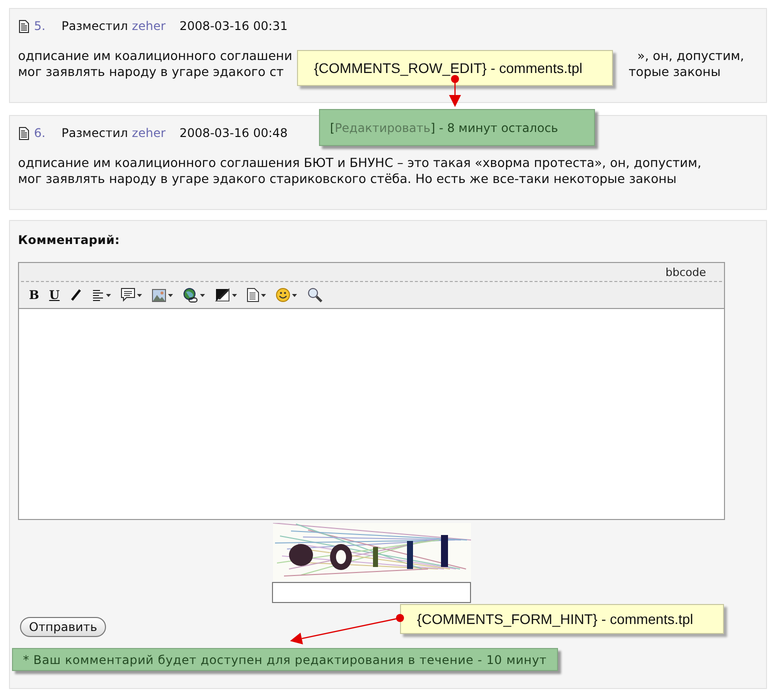 This screenshot has width=781, height=696. I want to click on comment-date: 2008-03-16 00:31, so click(234, 26).